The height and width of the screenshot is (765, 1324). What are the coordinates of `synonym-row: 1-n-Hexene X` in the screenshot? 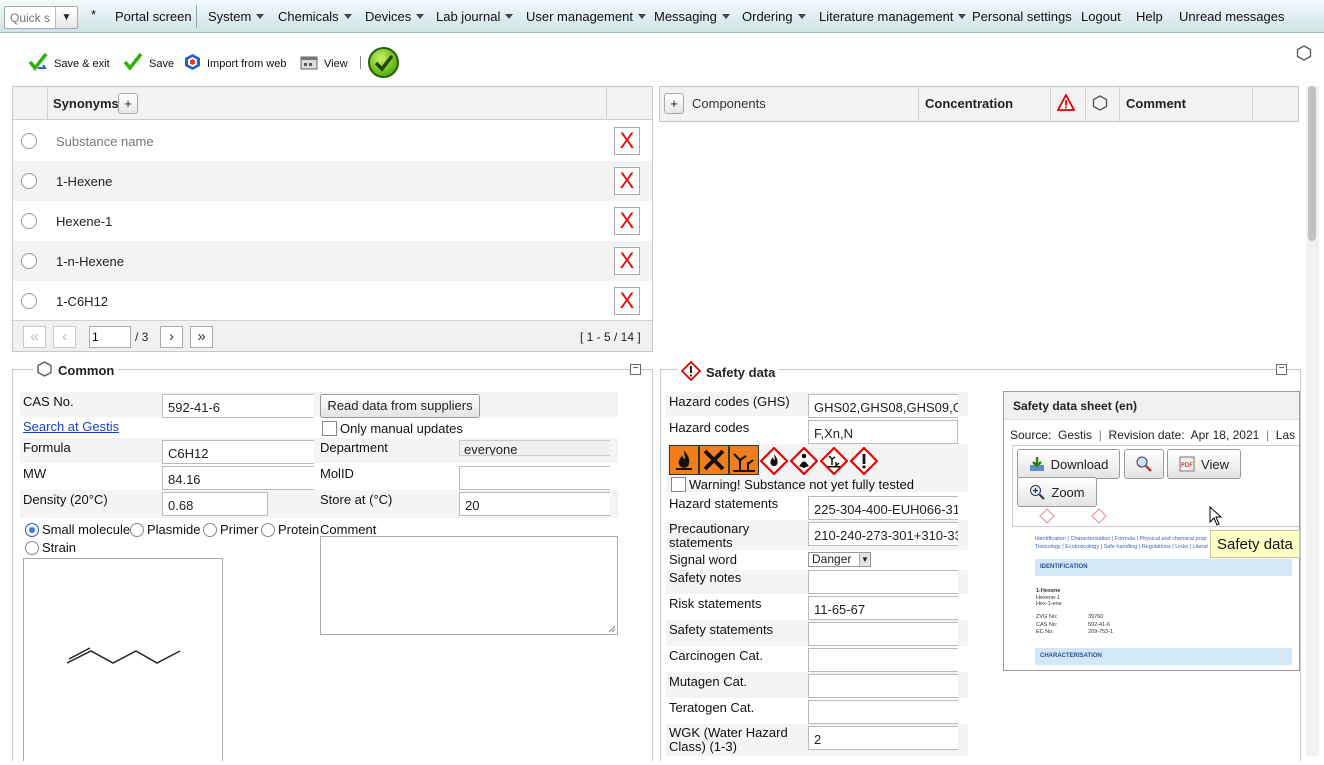 It's located at (332, 261).